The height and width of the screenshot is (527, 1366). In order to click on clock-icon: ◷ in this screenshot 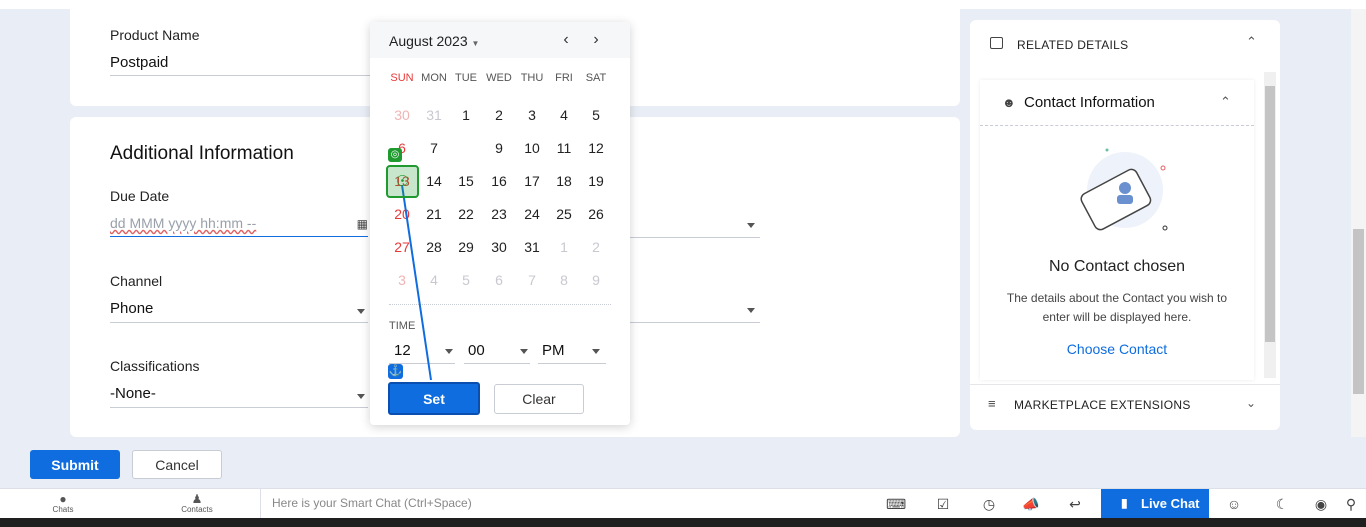, I will do `click(989, 504)`.